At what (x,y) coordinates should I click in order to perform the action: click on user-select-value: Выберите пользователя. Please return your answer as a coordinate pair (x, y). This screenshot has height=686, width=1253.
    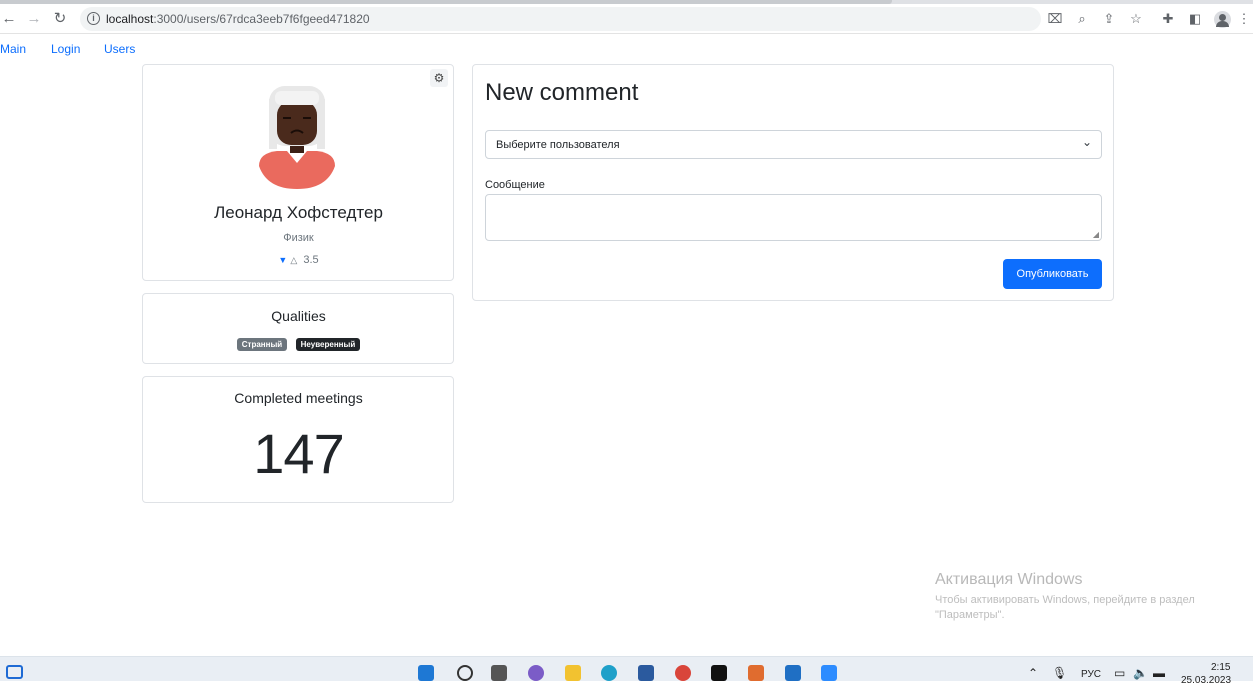
    Looking at the image, I should click on (558, 145).